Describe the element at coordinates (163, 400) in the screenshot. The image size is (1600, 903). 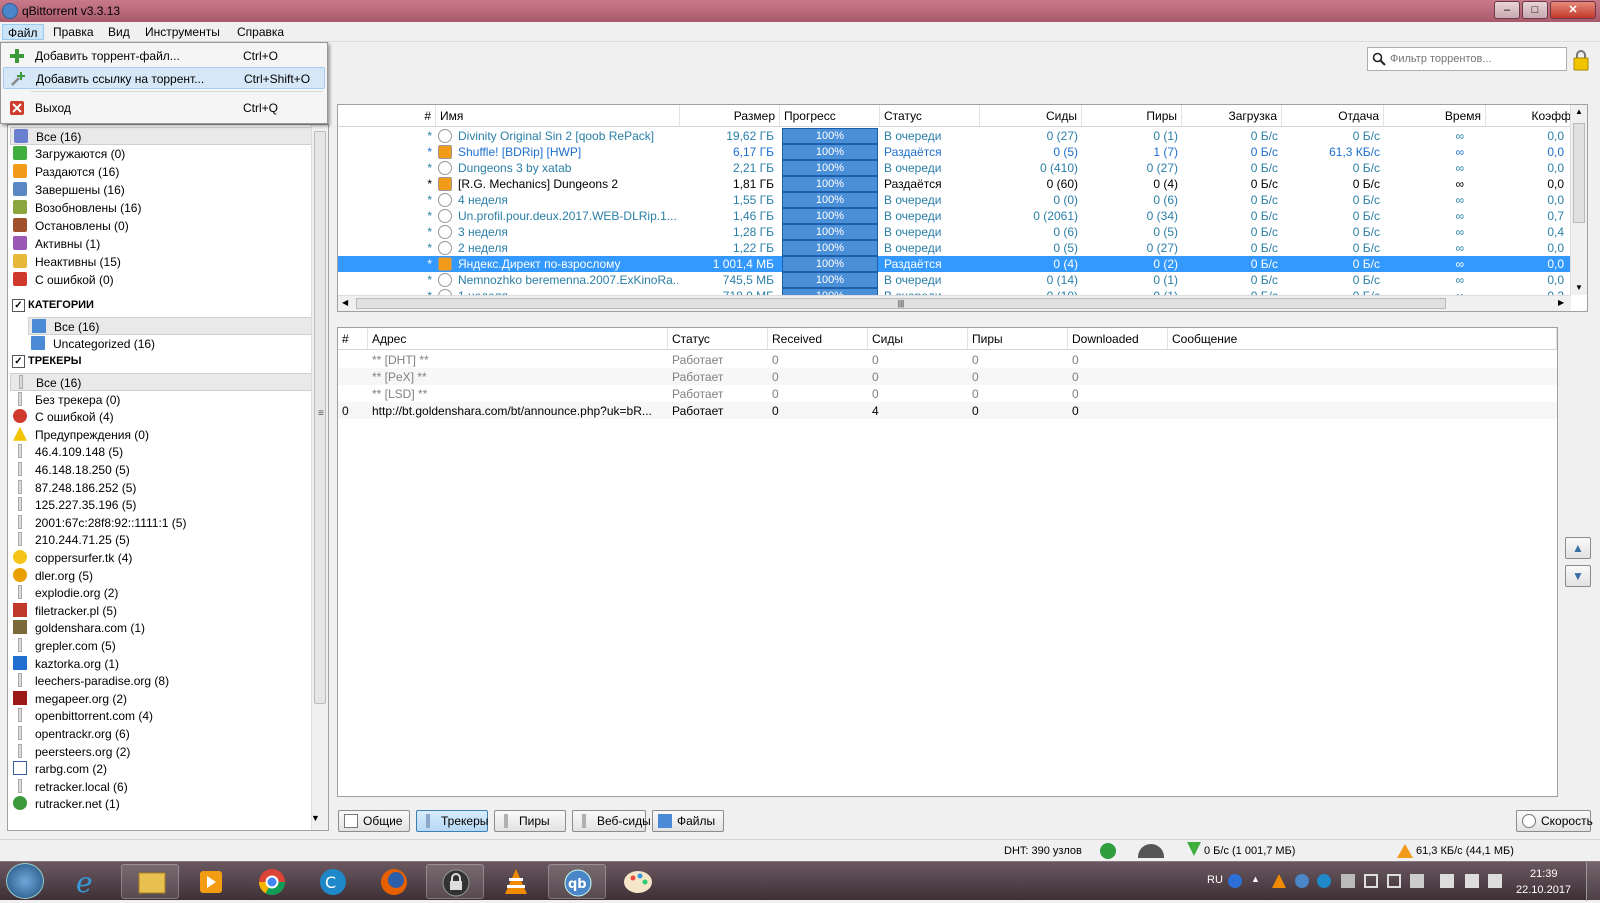
I see `tracker-filter-item: Без трекера (0)` at that location.